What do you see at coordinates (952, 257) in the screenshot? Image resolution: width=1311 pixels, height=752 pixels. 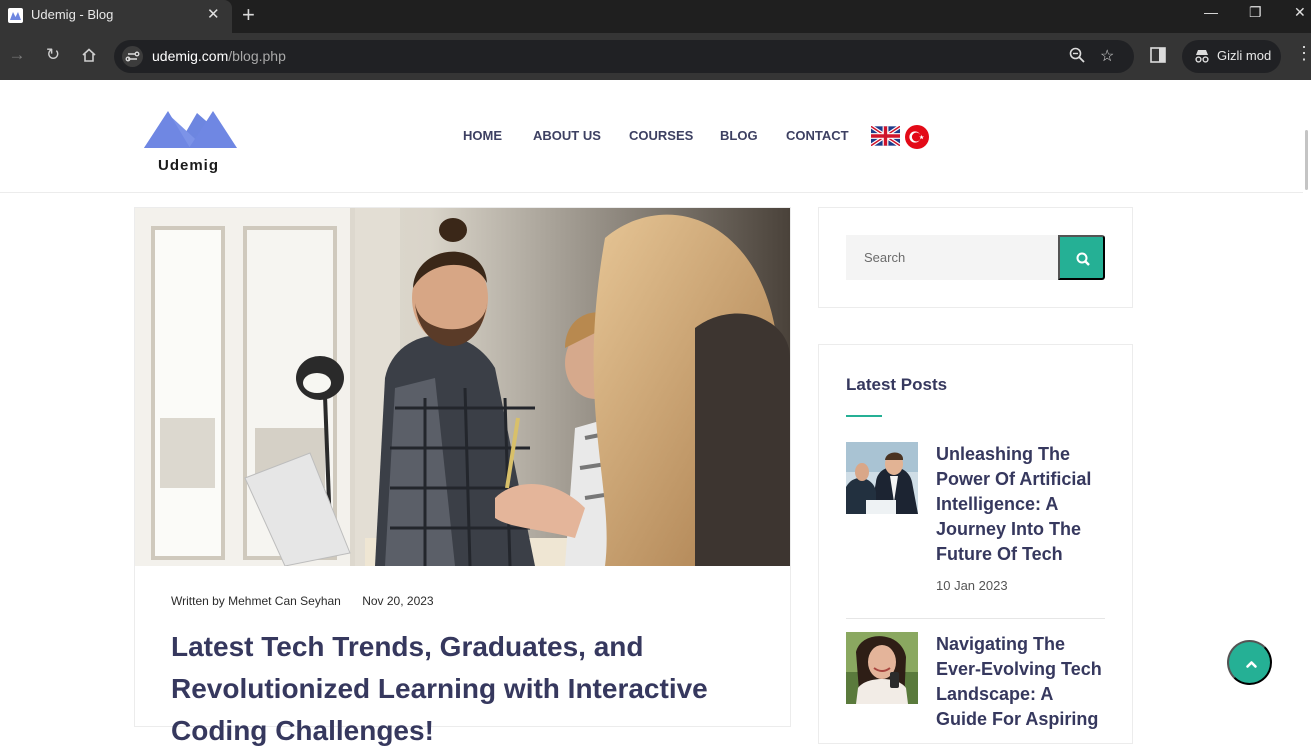 I see `search-input` at bounding box center [952, 257].